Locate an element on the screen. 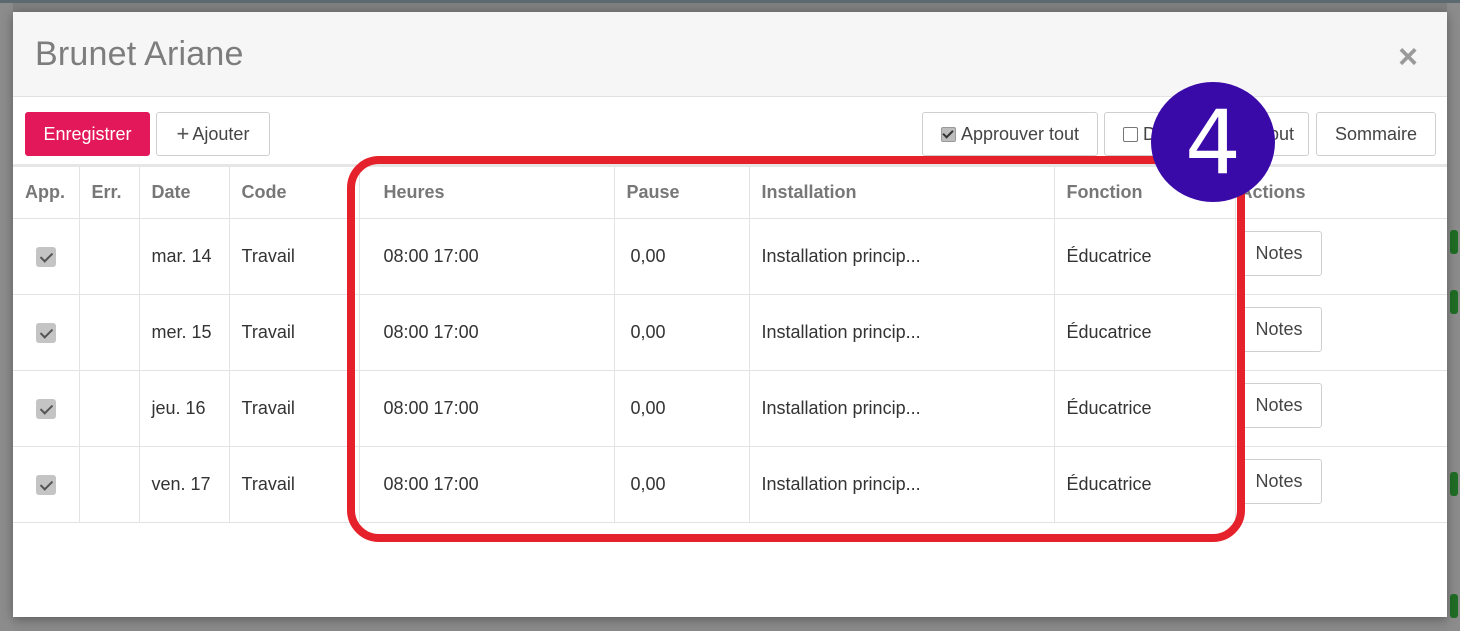 Image resolution: width=1460 pixels, height=631 pixels. save-button-label: Enregistrer is located at coordinates (87, 133).